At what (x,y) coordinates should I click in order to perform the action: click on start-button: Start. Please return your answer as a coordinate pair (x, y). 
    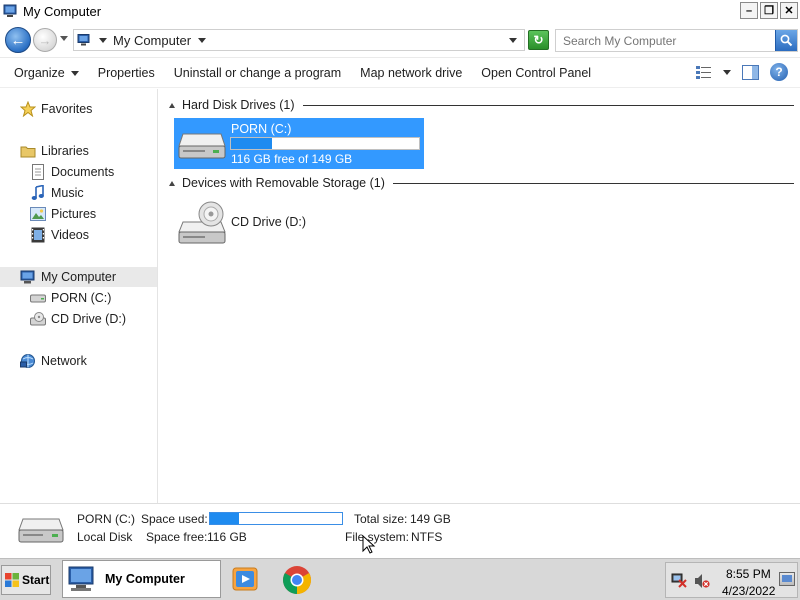
    Looking at the image, I should click on (26, 580).